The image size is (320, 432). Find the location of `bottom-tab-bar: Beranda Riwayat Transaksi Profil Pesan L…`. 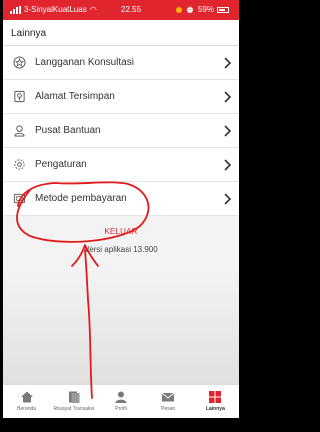

bottom-tab-bar: Beranda Riwayat Transaksi Profil Pesan L… is located at coordinates (121, 401).